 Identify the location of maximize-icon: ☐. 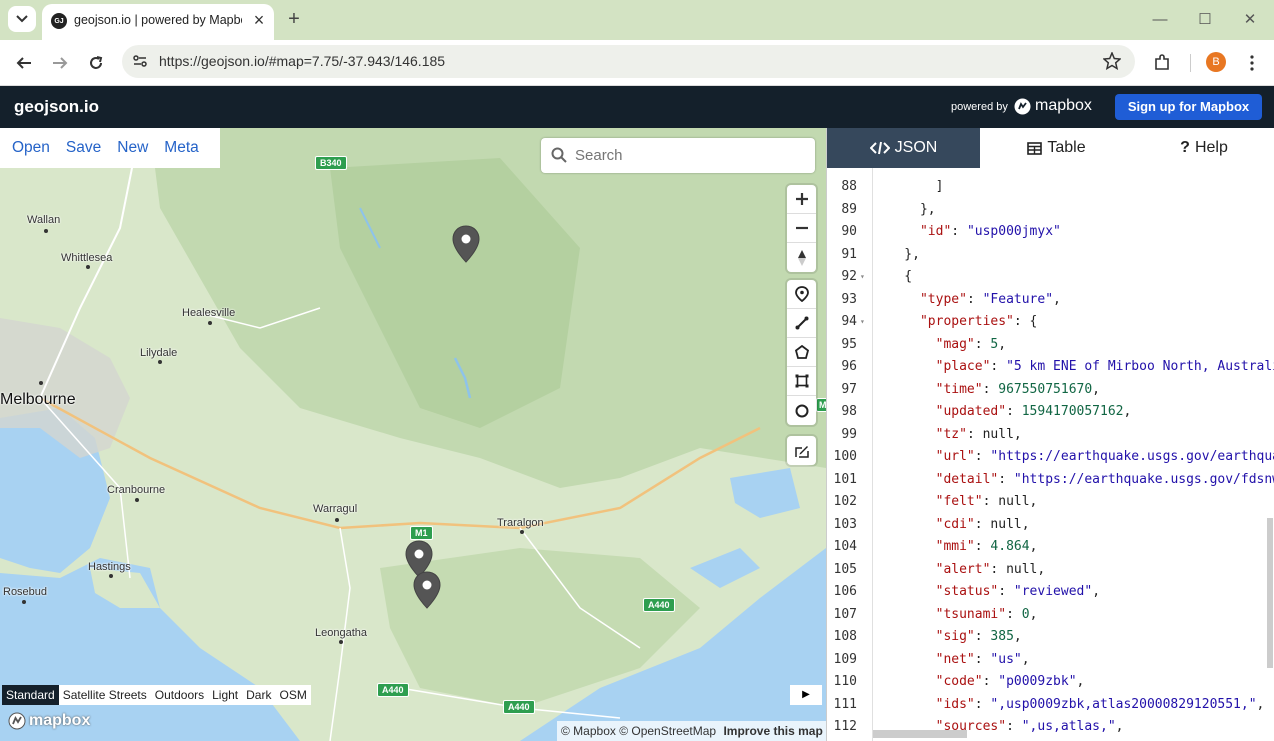
(1205, 20).